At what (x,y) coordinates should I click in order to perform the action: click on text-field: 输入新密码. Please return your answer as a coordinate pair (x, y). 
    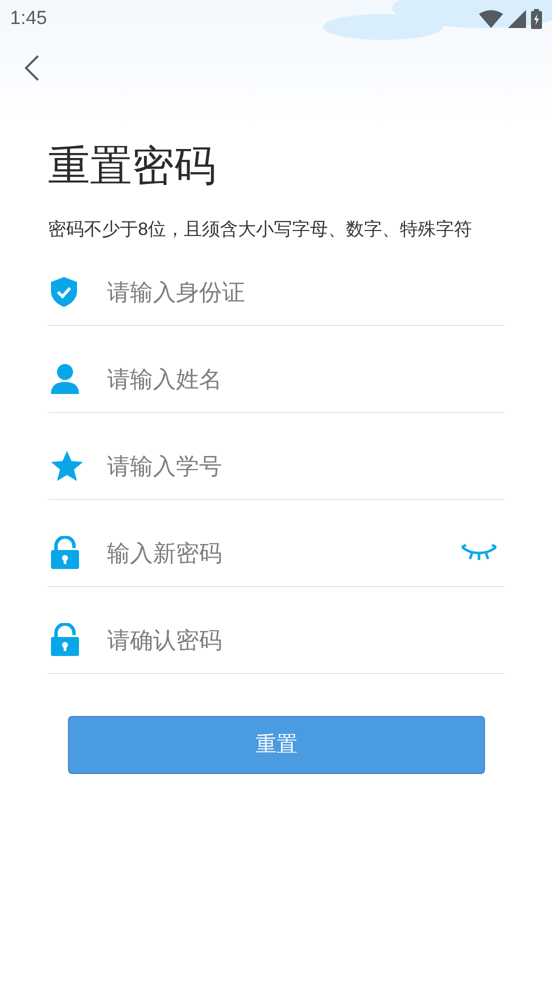
    Looking at the image, I should click on (284, 553).